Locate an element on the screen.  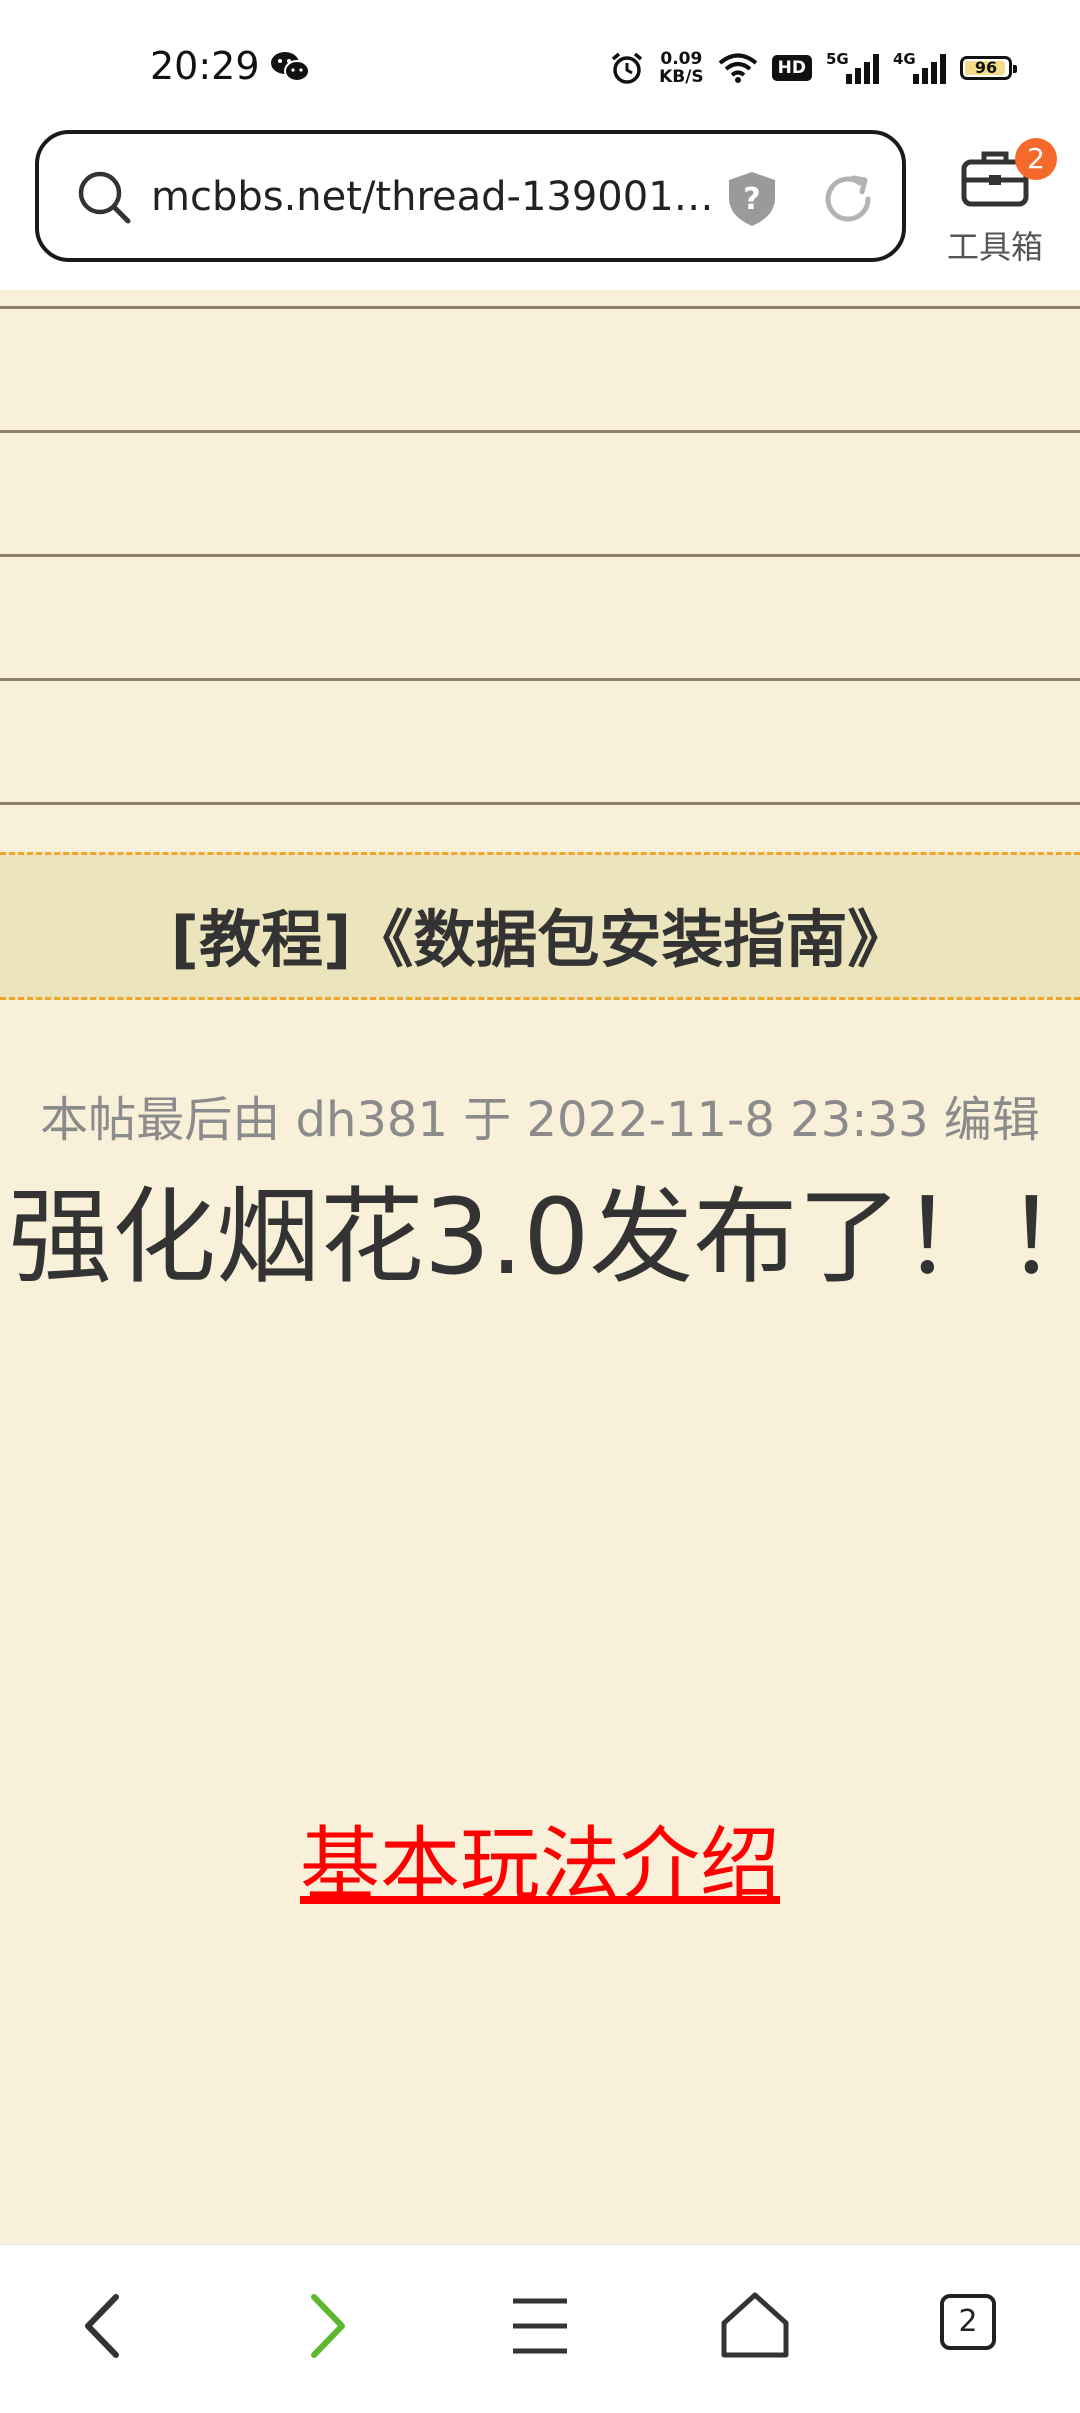
toolbox-button: 2 工具箱 is located at coordinates (995, 203).